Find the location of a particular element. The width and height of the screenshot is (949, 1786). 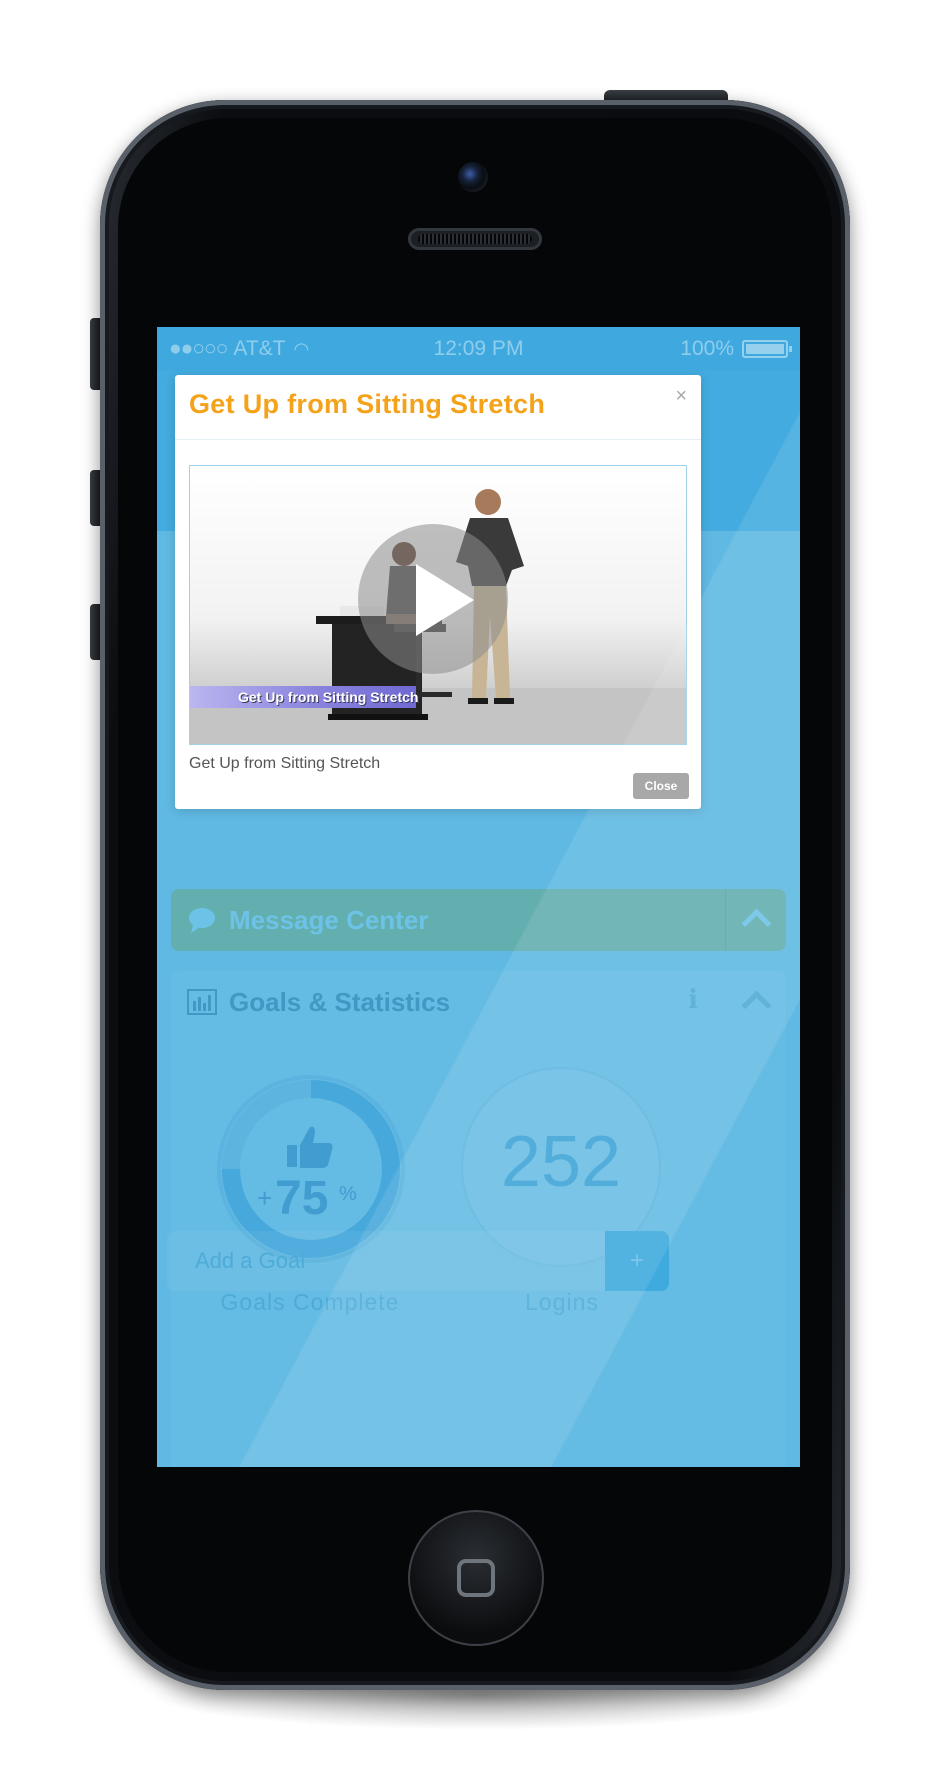

video-player: Get Up from Sitting Stretch is located at coordinates (438, 605).